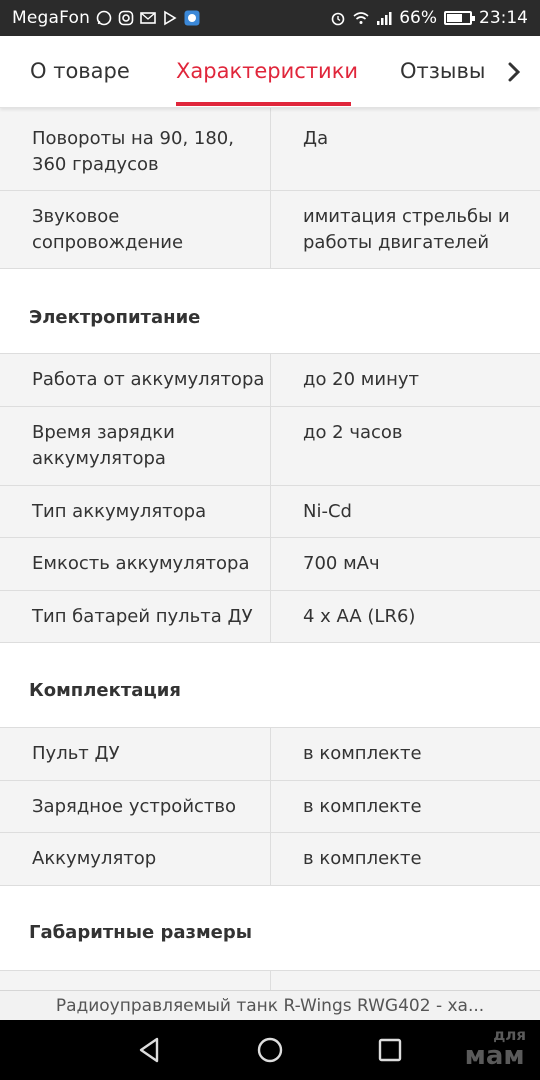 Image resolution: width=540 pixels, height=1080 pixels. I want to click on spec-label: Тип аккумулятора, so click(119, 511).